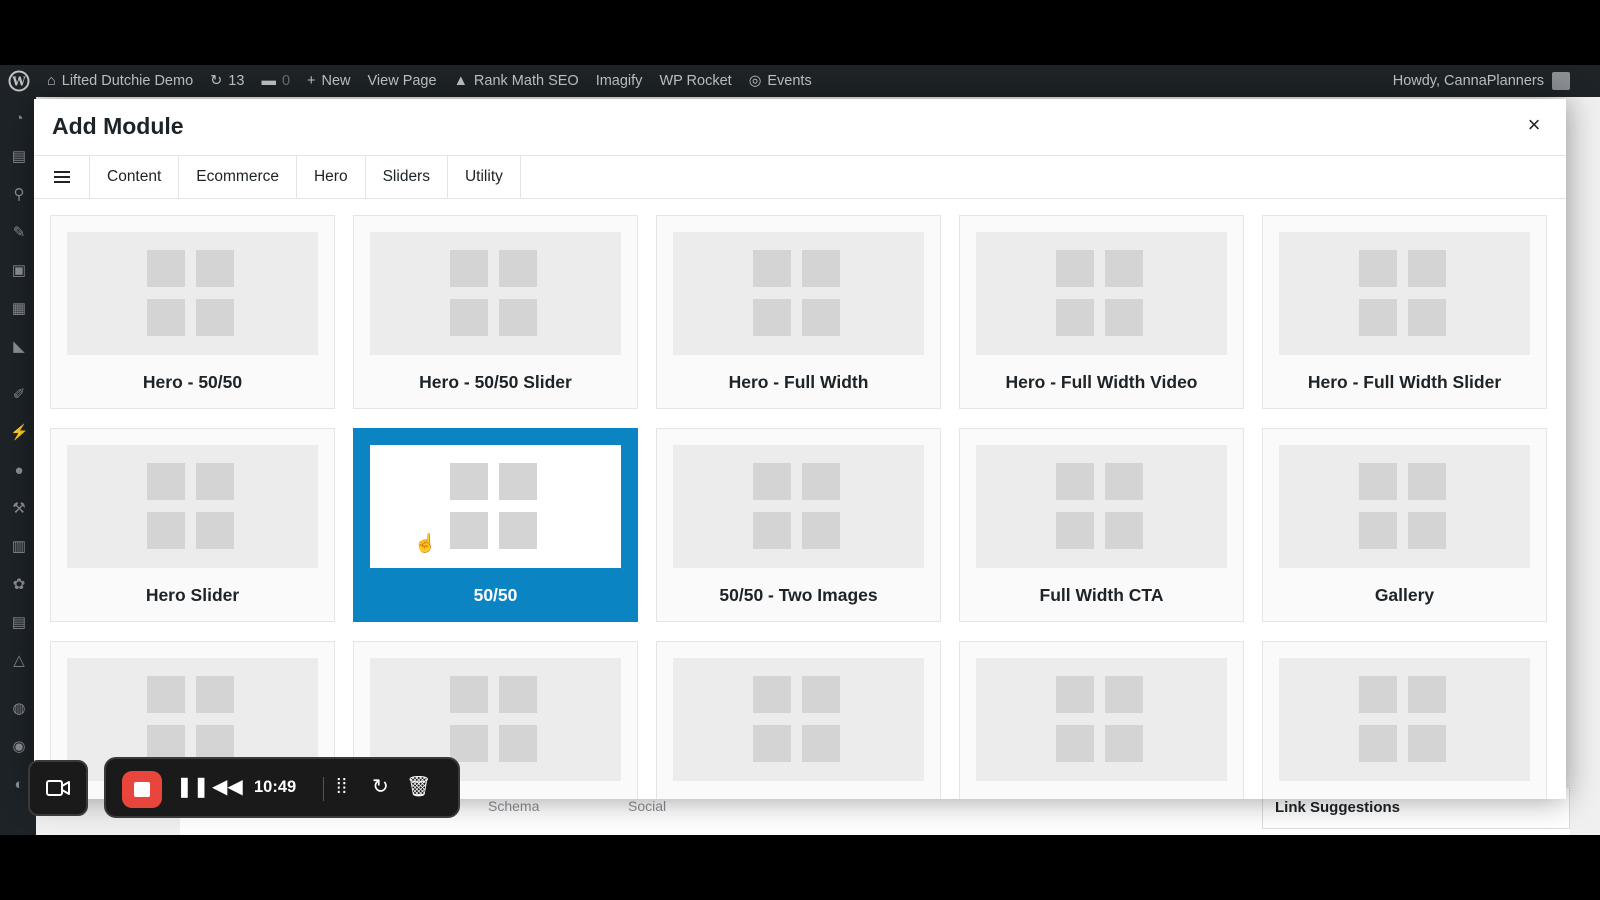 The image size is (1600, 900). I want to click on video-camera-icon, so click(58, 788).